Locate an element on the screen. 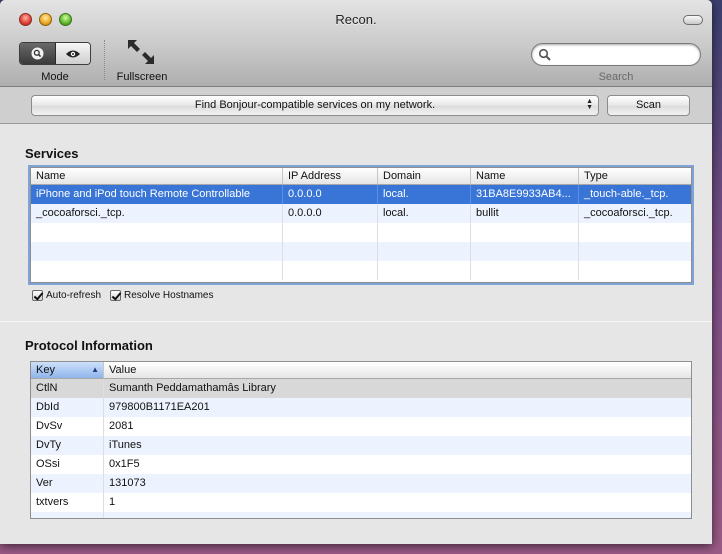  search-input is located at coordinates (624, 54).